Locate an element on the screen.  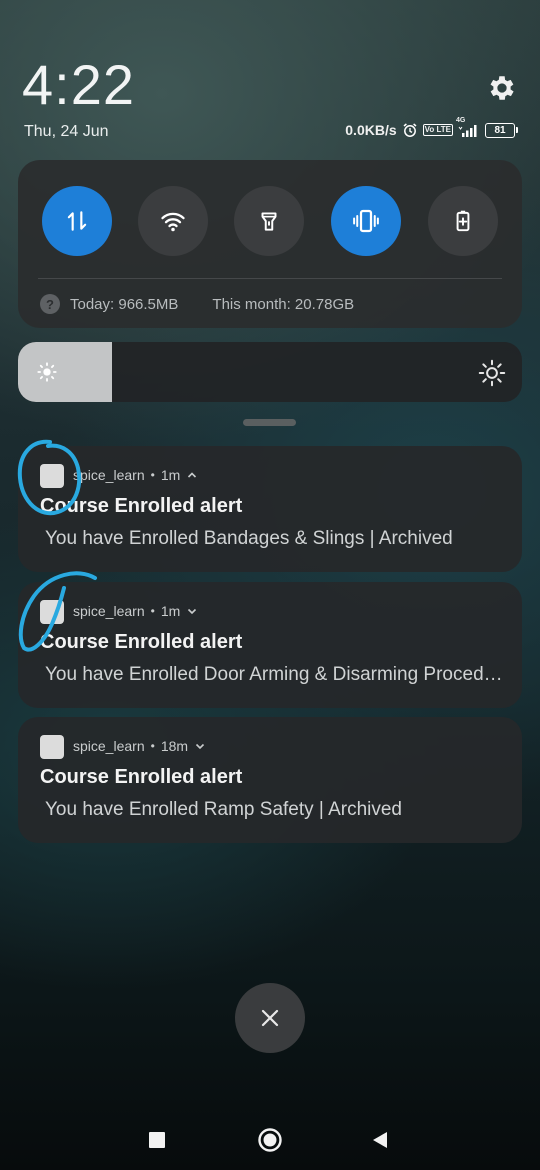
close-icon is located at coordinates (270, 1018).